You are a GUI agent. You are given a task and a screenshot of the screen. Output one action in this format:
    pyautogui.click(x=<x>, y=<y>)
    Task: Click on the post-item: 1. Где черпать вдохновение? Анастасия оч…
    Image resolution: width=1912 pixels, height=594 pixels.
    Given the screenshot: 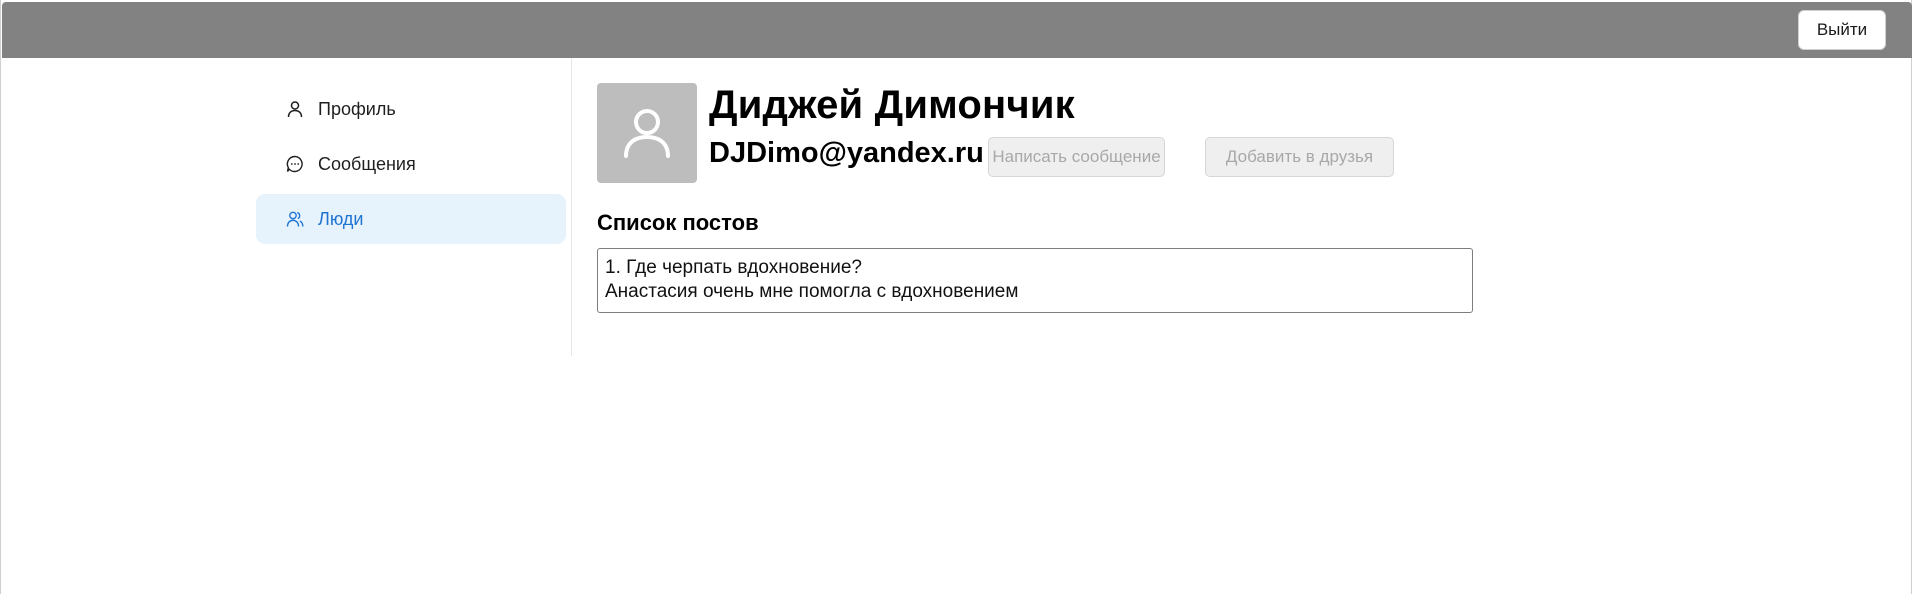 What is the action you would take?
    pyautogui.click(x=1035, y=280)
    